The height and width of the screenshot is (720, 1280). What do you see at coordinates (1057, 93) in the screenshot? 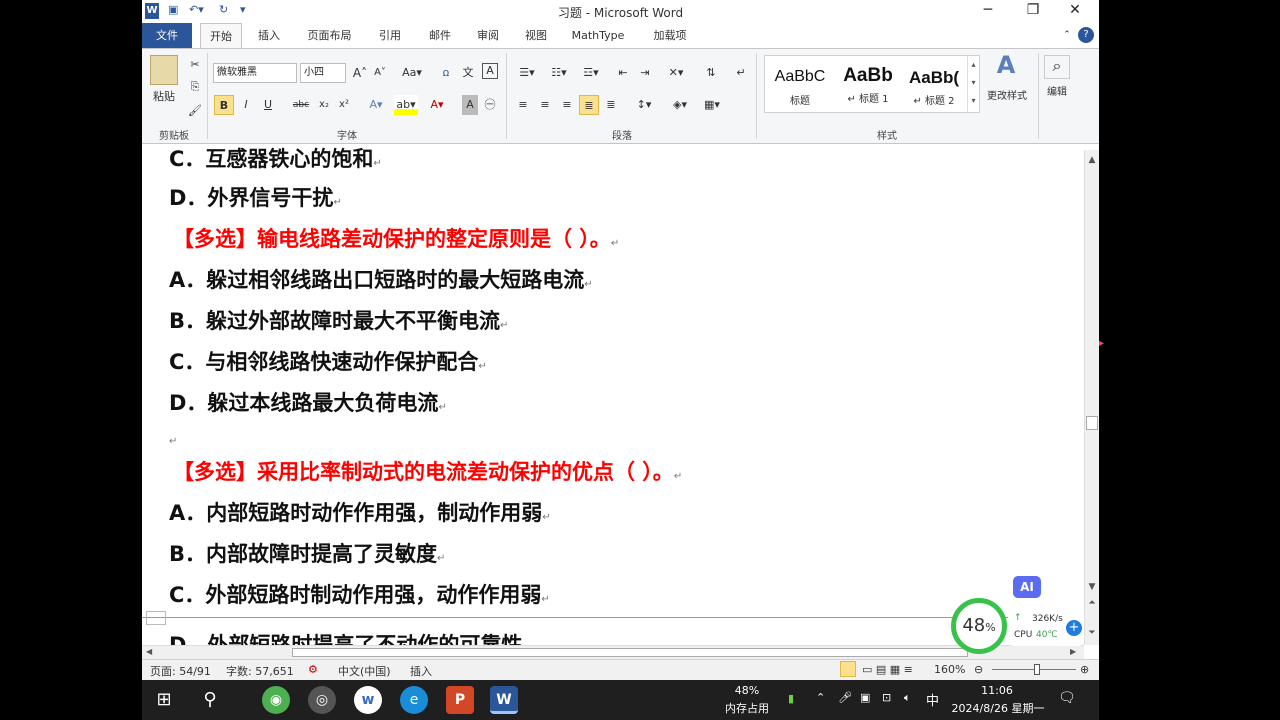
I see `editing-button: 编辑` at bounding box center [1057, 93].